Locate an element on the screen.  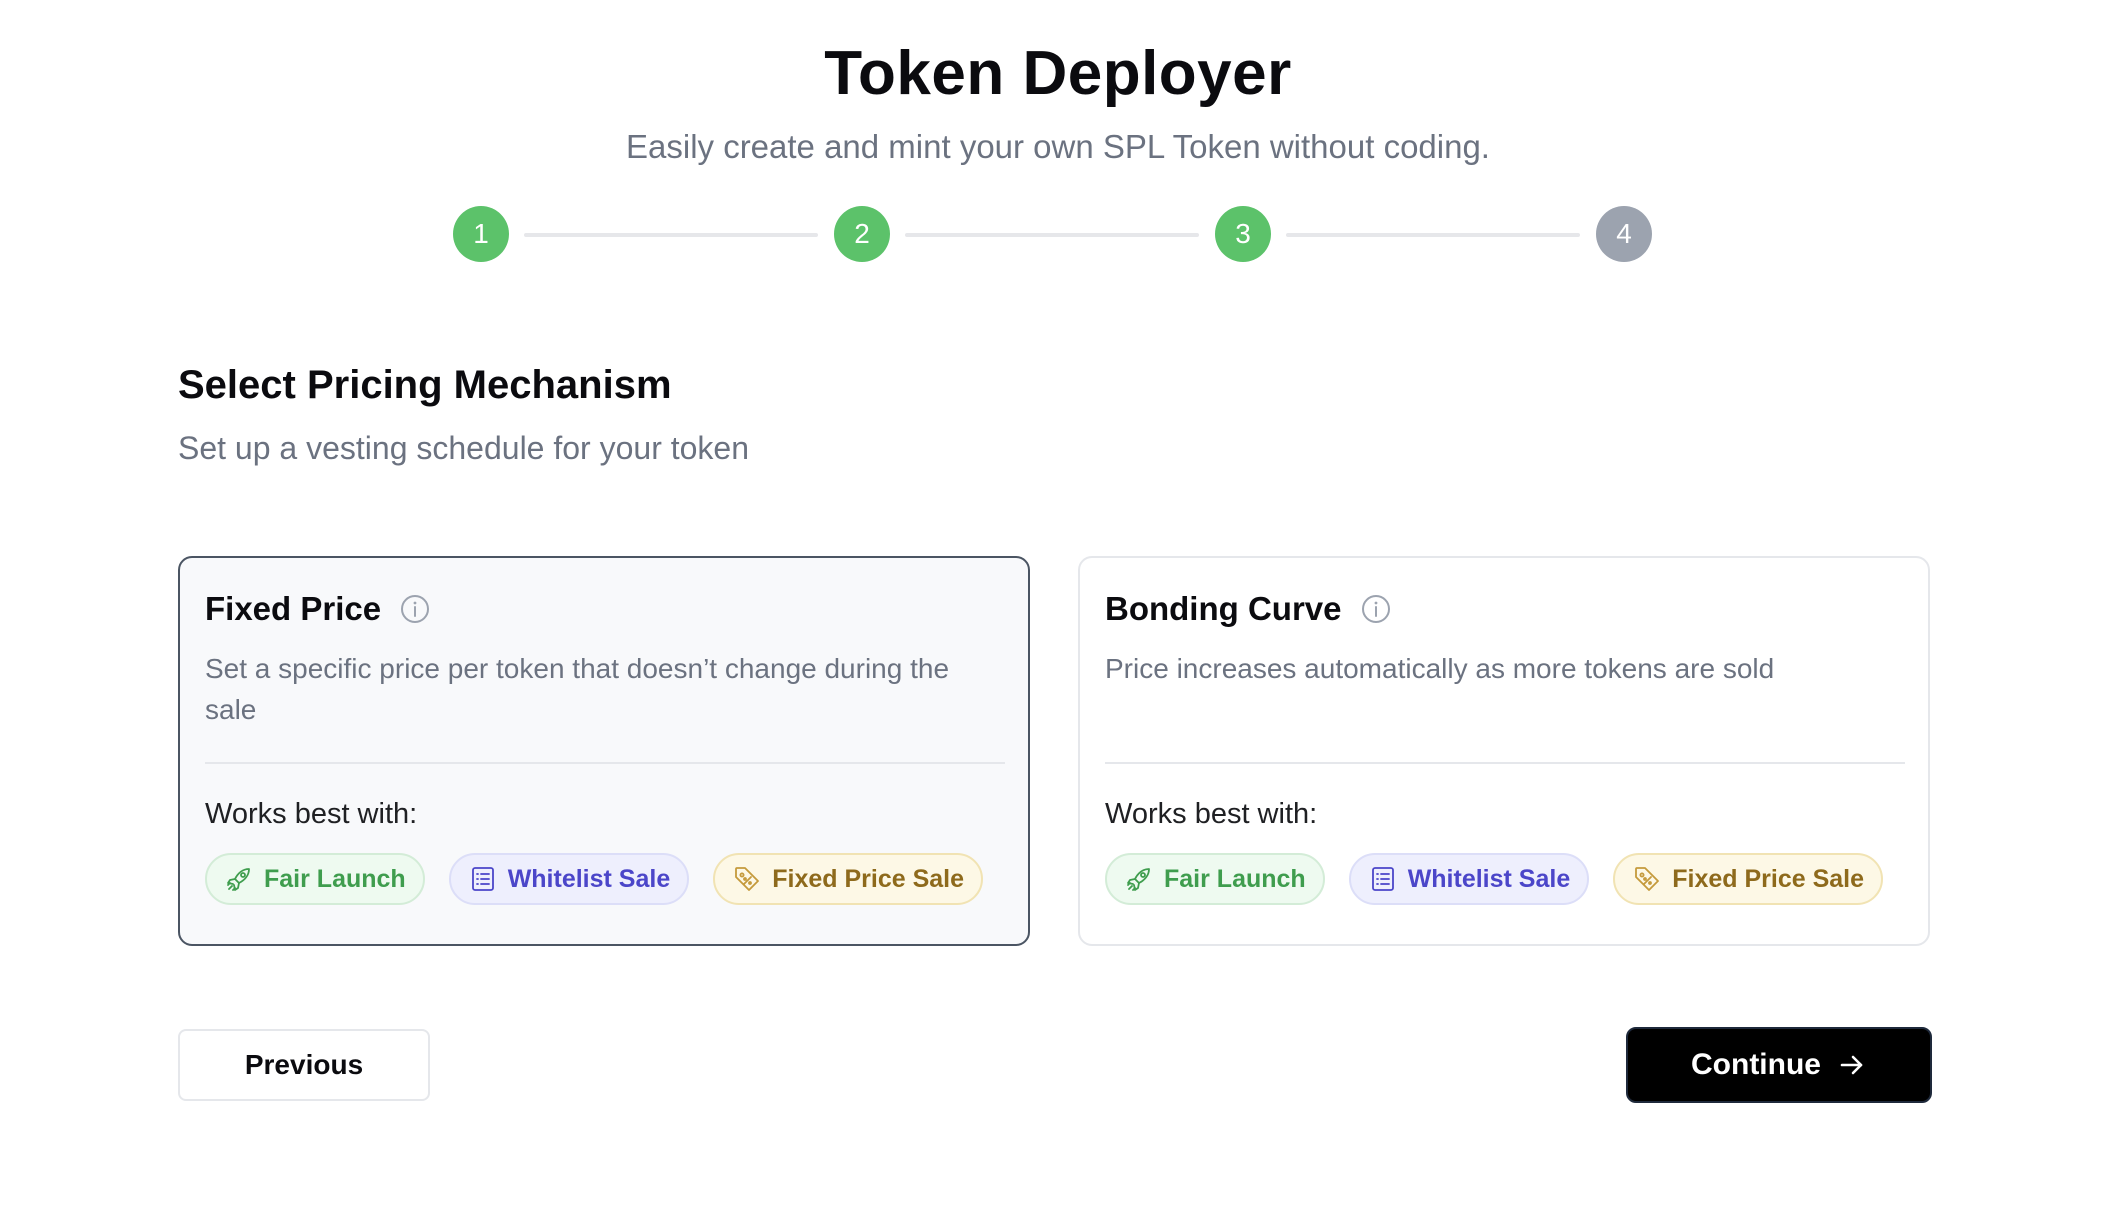
card-header: Fixed Price is located at coordinates (318, 609).